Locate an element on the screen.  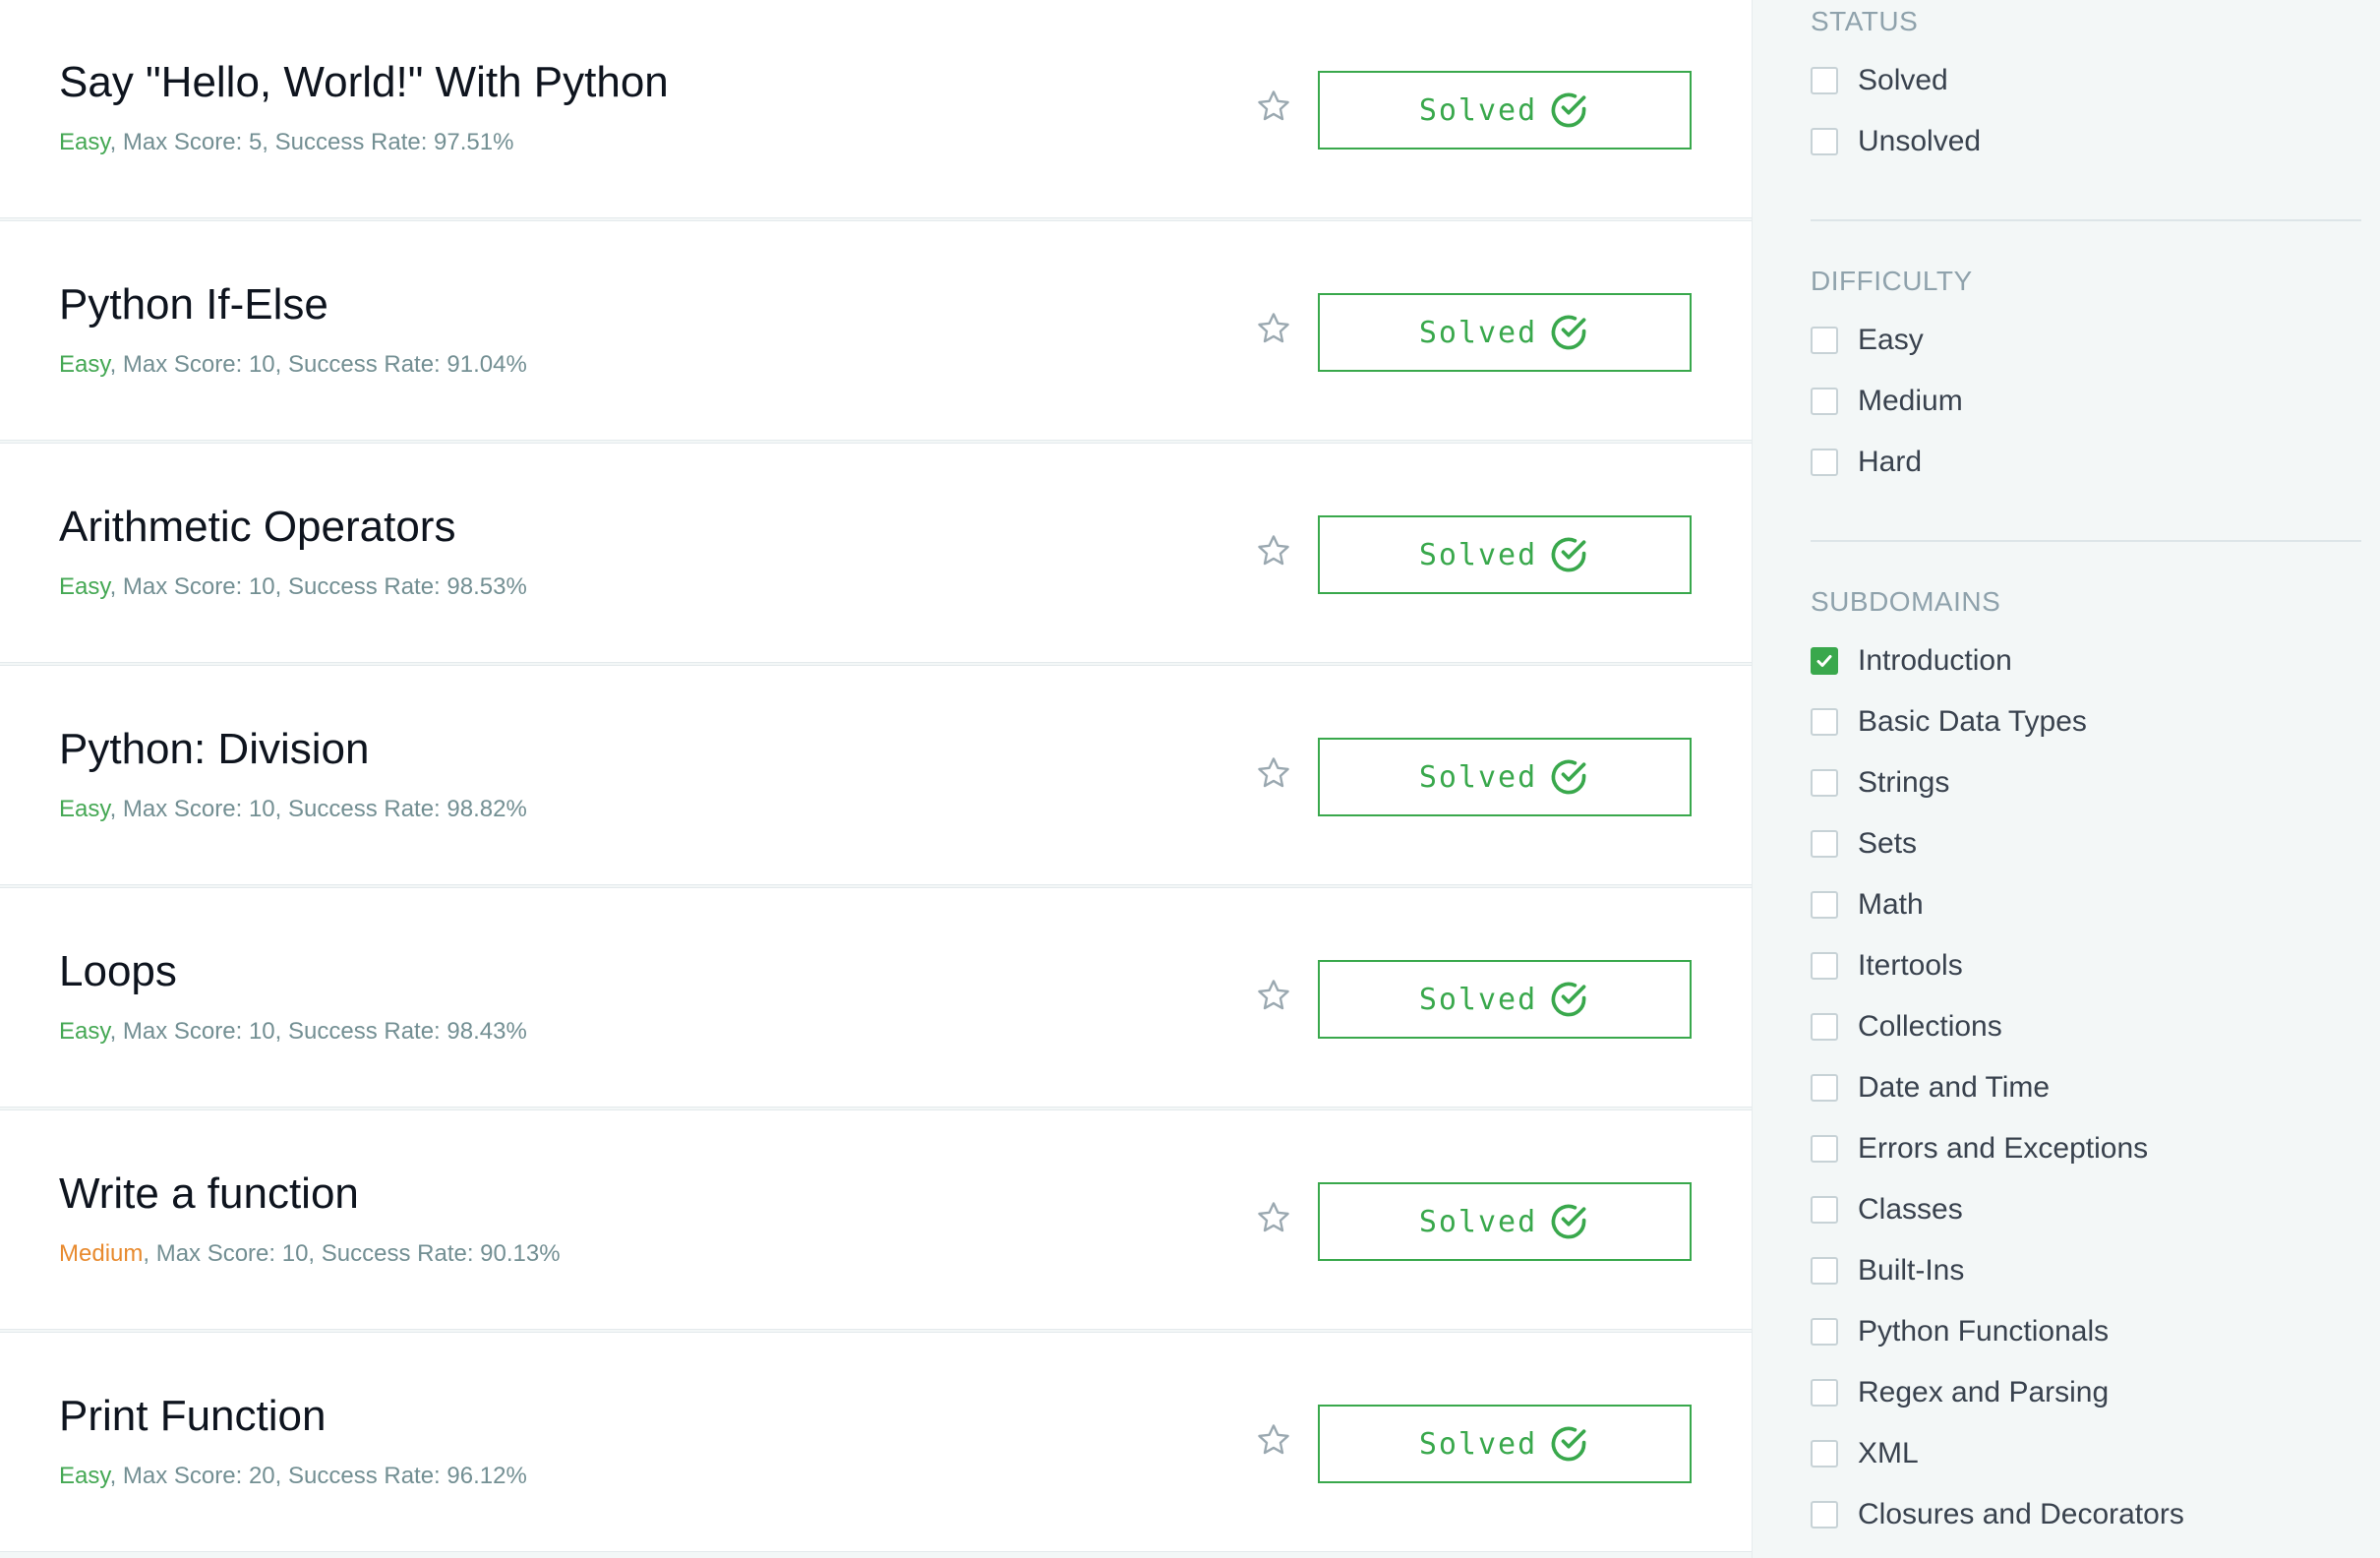
score-rate-text: , Max Score: 20, Success Rate: 96.12% is located at coordinates (318, 1476).